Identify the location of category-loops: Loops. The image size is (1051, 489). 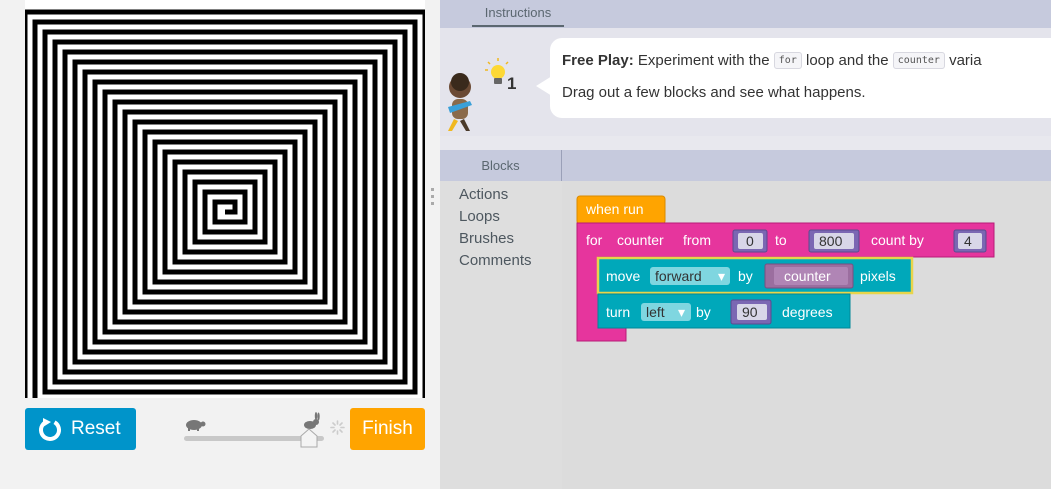
(510, 219).